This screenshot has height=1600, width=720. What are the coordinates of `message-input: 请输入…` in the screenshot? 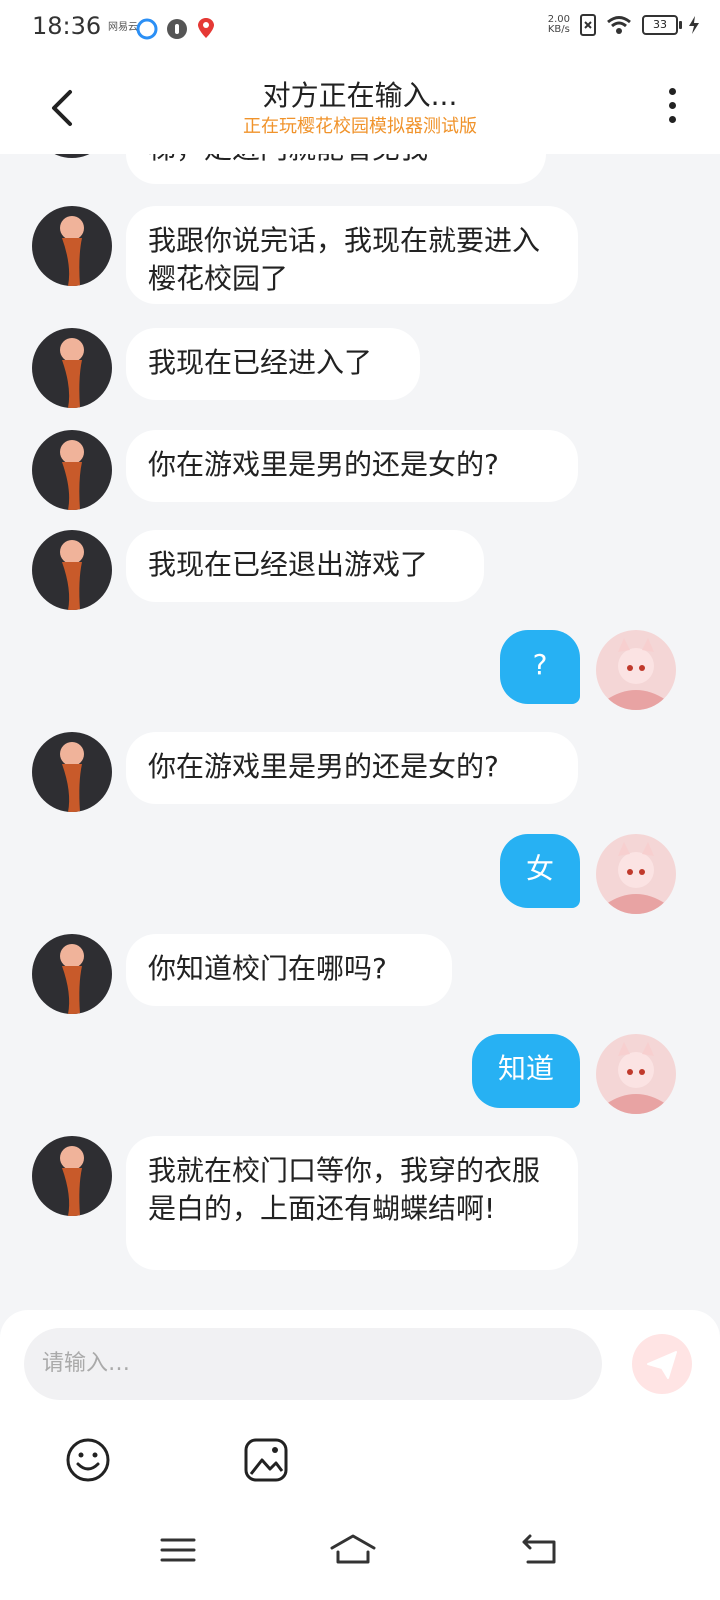 It's located at (313, 1364).